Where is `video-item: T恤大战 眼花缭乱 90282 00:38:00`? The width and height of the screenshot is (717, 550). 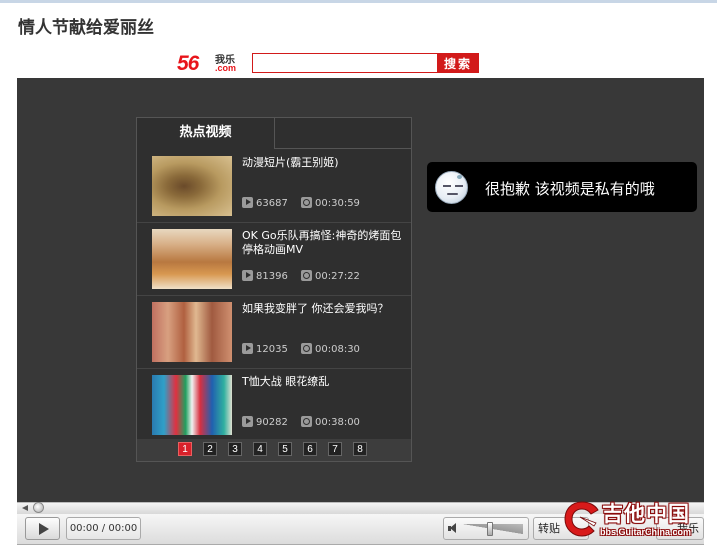
video-item: T恤大战 眼花缭乱 90282 00:38:00 is located at coordinates (274, 405).